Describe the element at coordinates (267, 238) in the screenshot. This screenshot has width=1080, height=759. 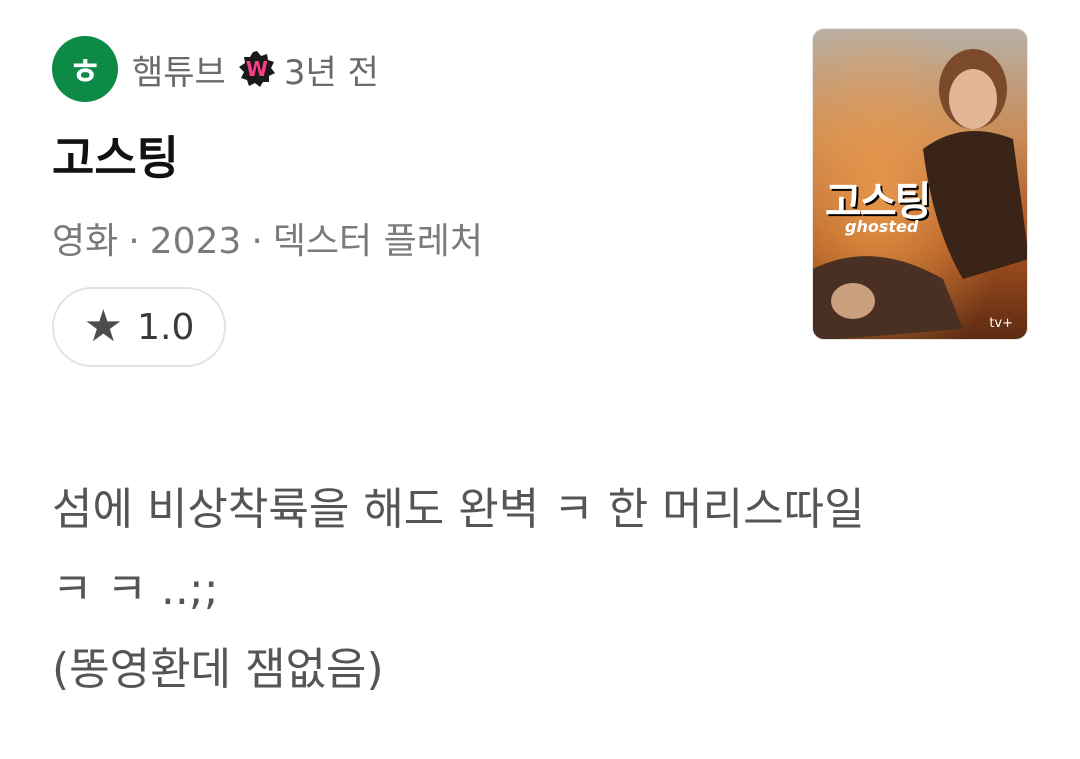
I see `content-meta: 영화 · 2023 · 덱스터 플레처` at that location.